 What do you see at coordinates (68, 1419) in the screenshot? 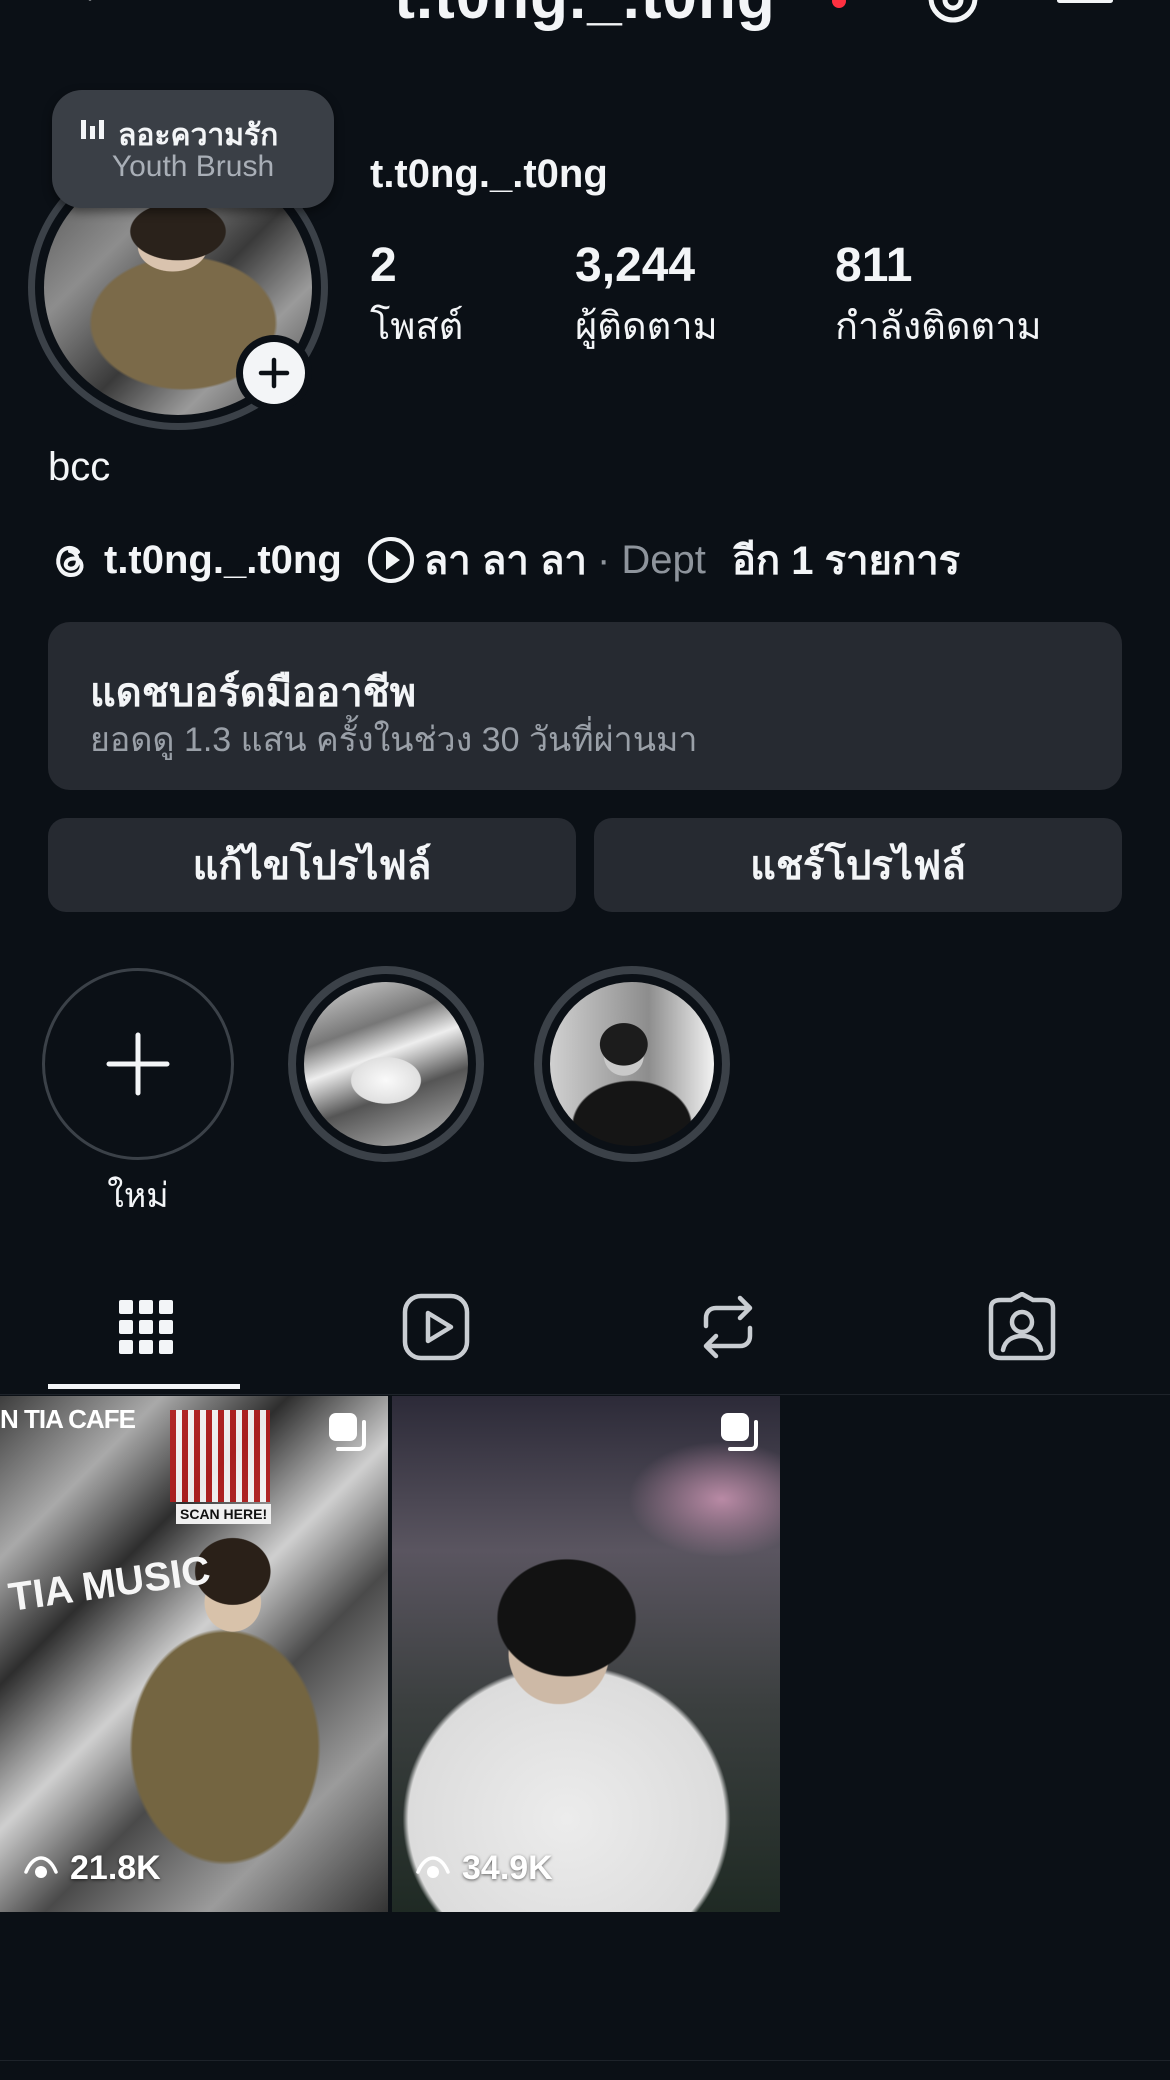
I see `post-overlay-text: N TIA CAFE` at bounding box center [68, 1419].